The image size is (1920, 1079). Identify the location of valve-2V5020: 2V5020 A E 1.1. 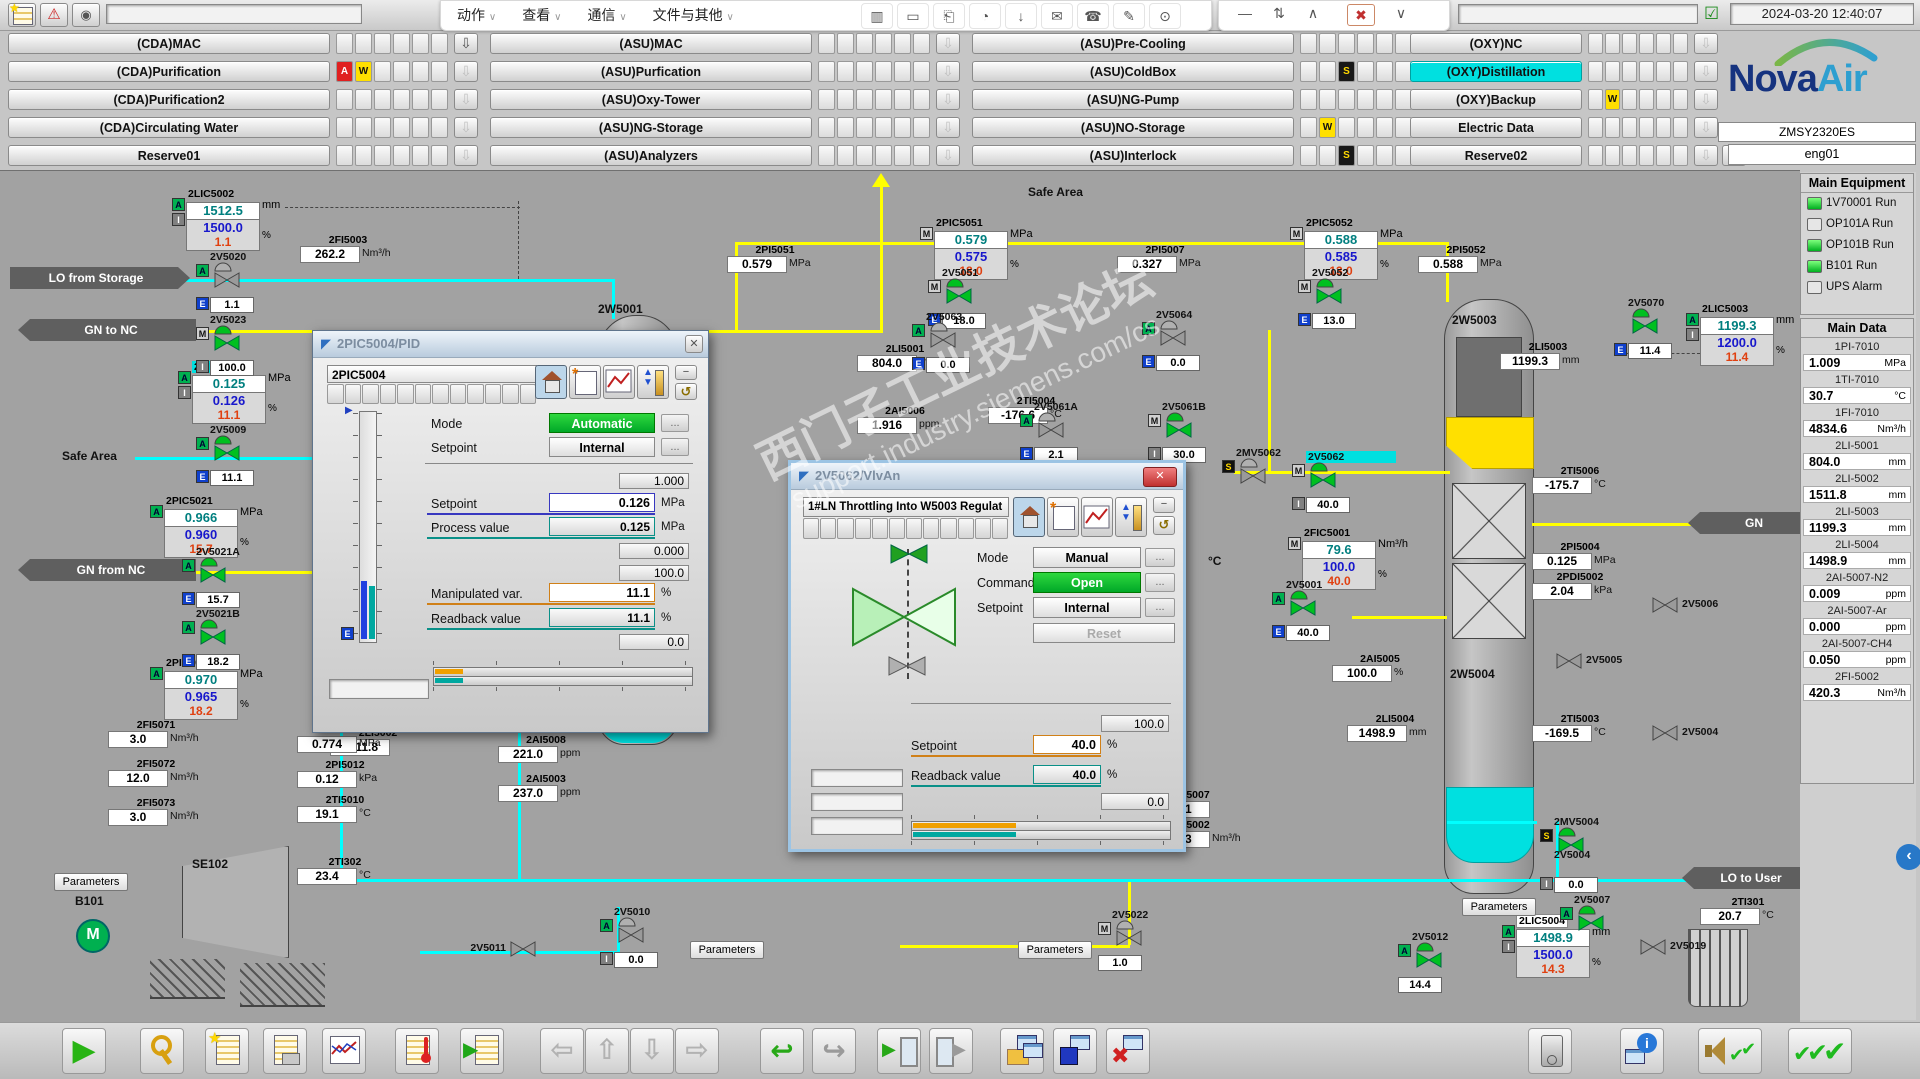
(241, 282).